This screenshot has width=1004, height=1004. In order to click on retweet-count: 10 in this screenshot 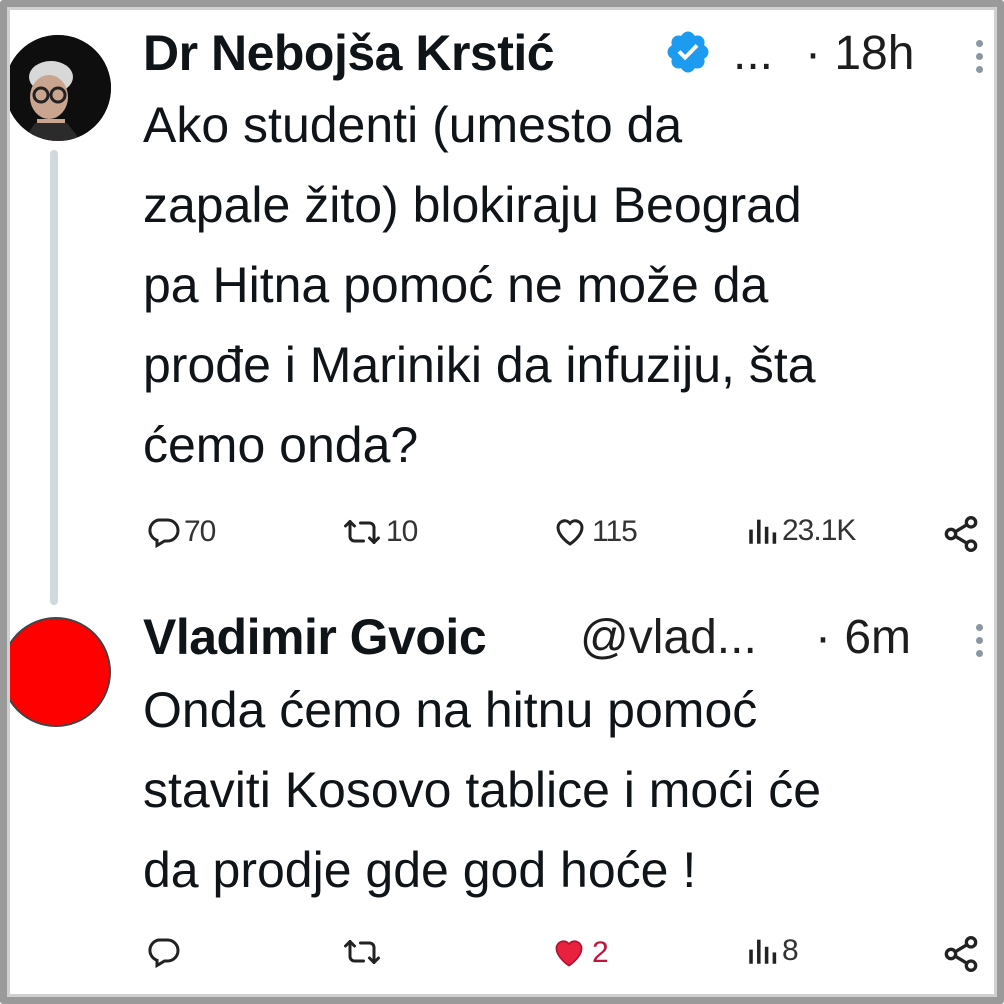, I will do `click(402, 531)`.